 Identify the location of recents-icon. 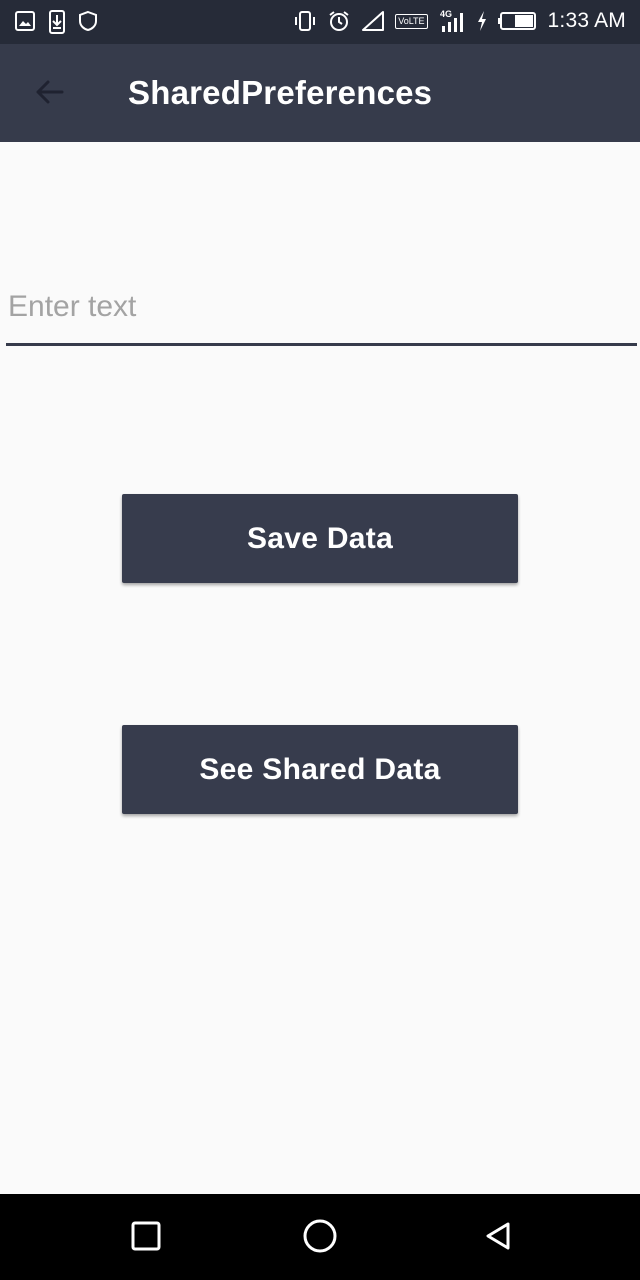
(146, 1238).